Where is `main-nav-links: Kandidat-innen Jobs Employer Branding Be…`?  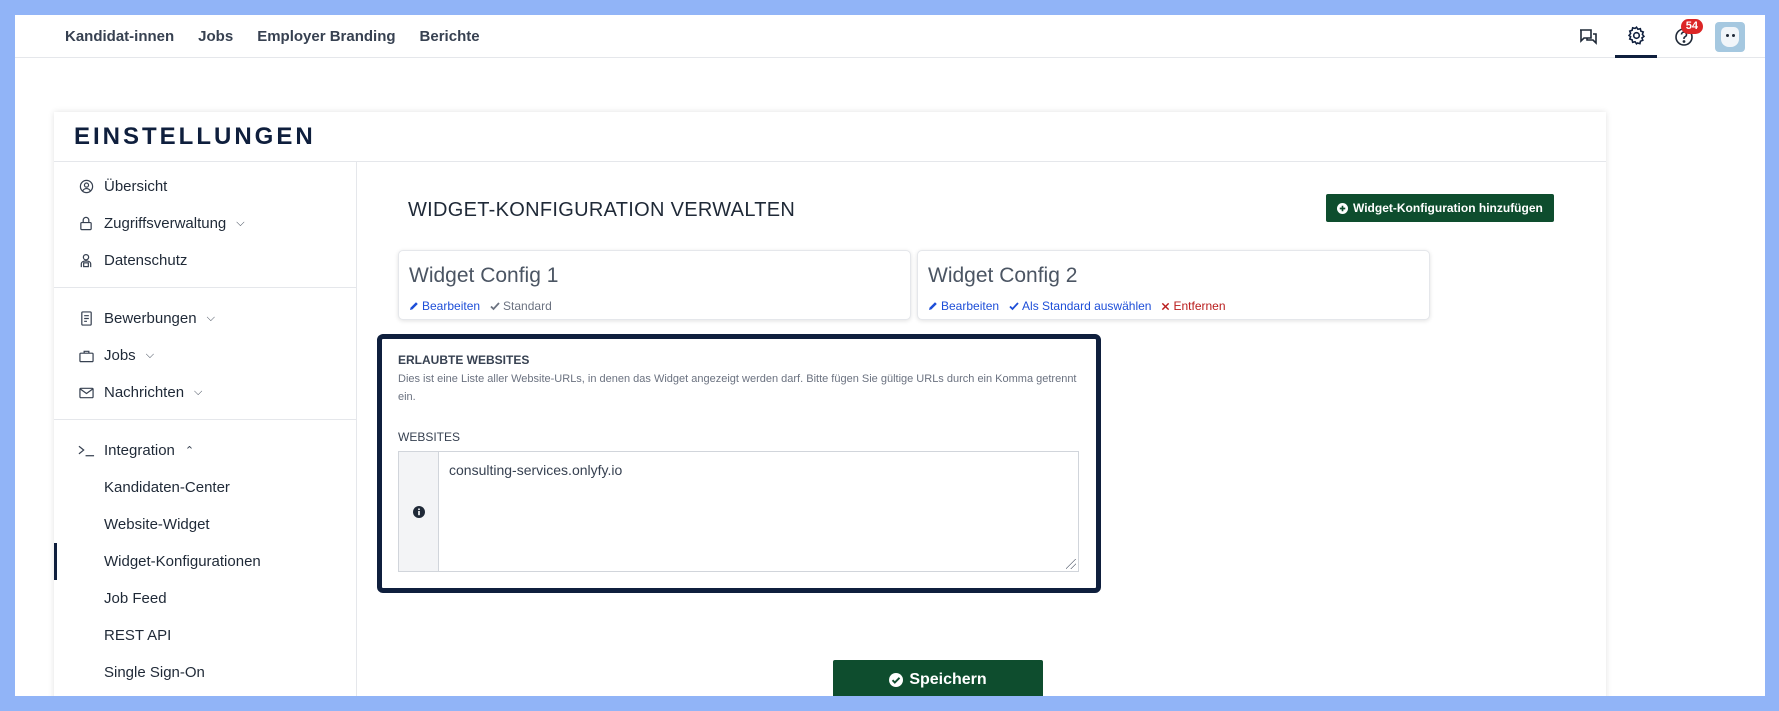 main-nav-links: Kandidat-innen Jobs Employer Branding Be… is located at coordinates (272, 36).